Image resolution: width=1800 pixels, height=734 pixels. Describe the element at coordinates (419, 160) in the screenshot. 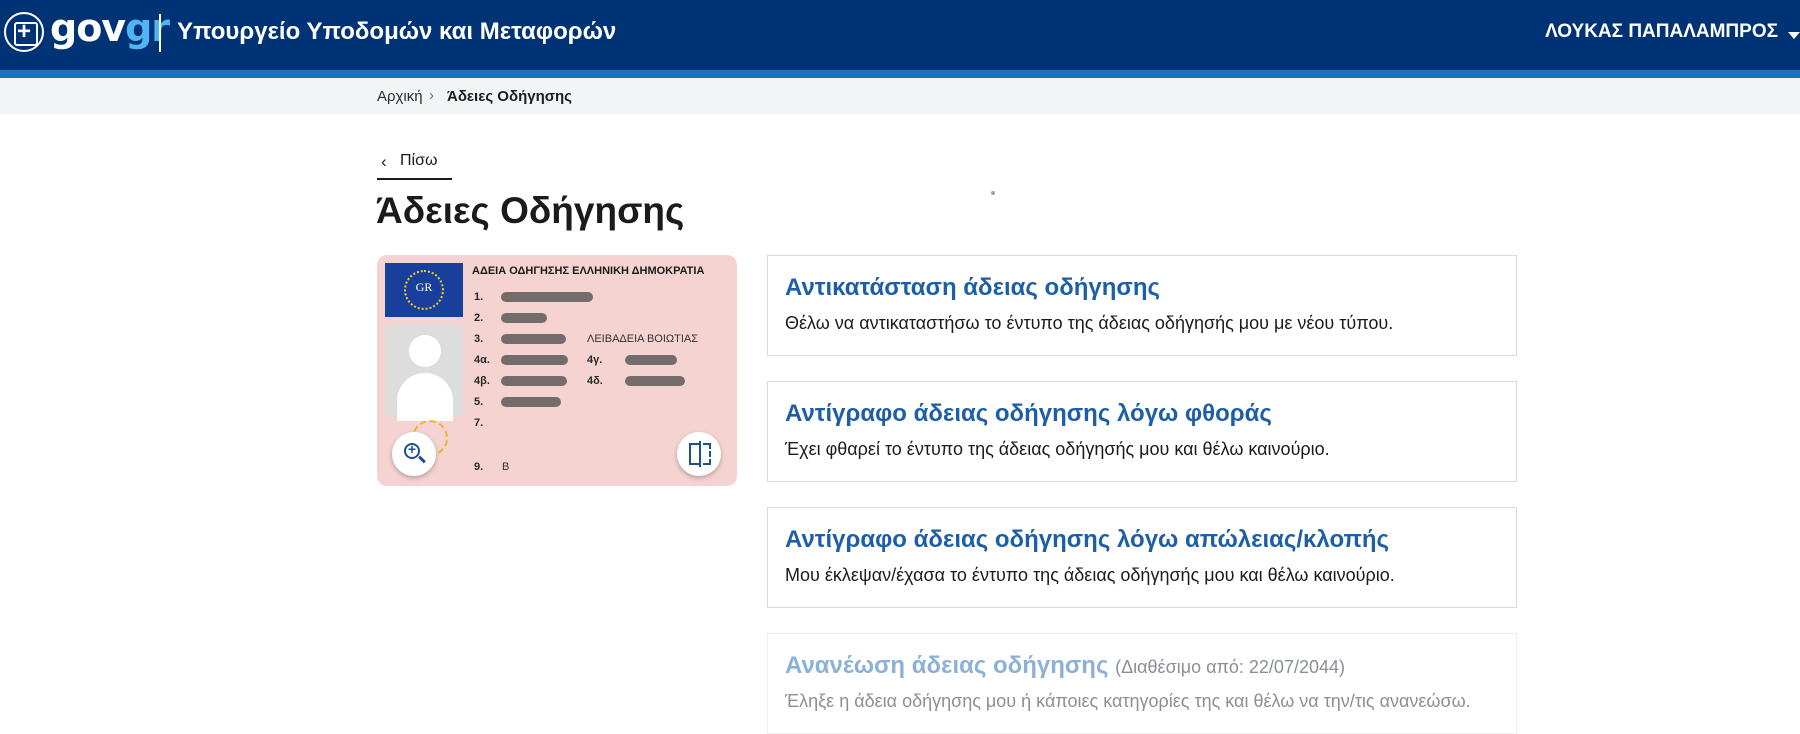

I see `back-label: Πίσω` at that location.